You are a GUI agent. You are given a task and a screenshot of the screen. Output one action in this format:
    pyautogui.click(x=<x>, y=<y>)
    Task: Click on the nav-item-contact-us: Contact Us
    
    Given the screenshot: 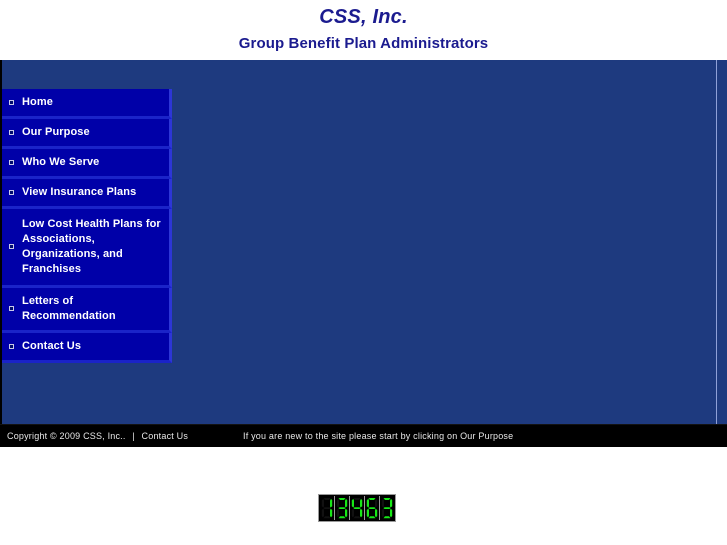 What is the action you would take?
    pyautogui.click(x=87, y=348)
    